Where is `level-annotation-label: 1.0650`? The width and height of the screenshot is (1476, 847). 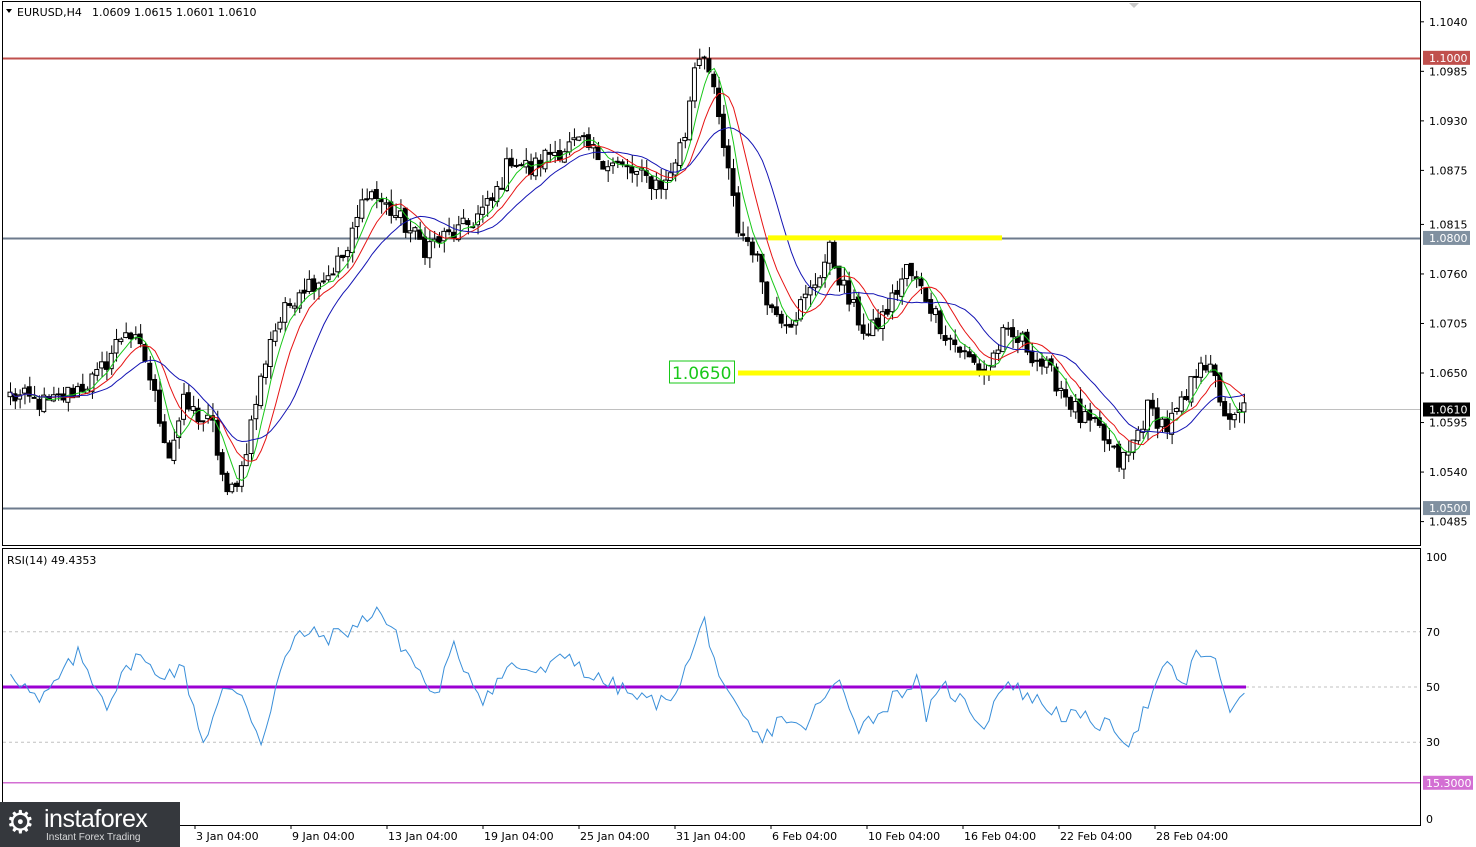
level-annotation-label: 1.0650 is located at coordinates (701, 374).